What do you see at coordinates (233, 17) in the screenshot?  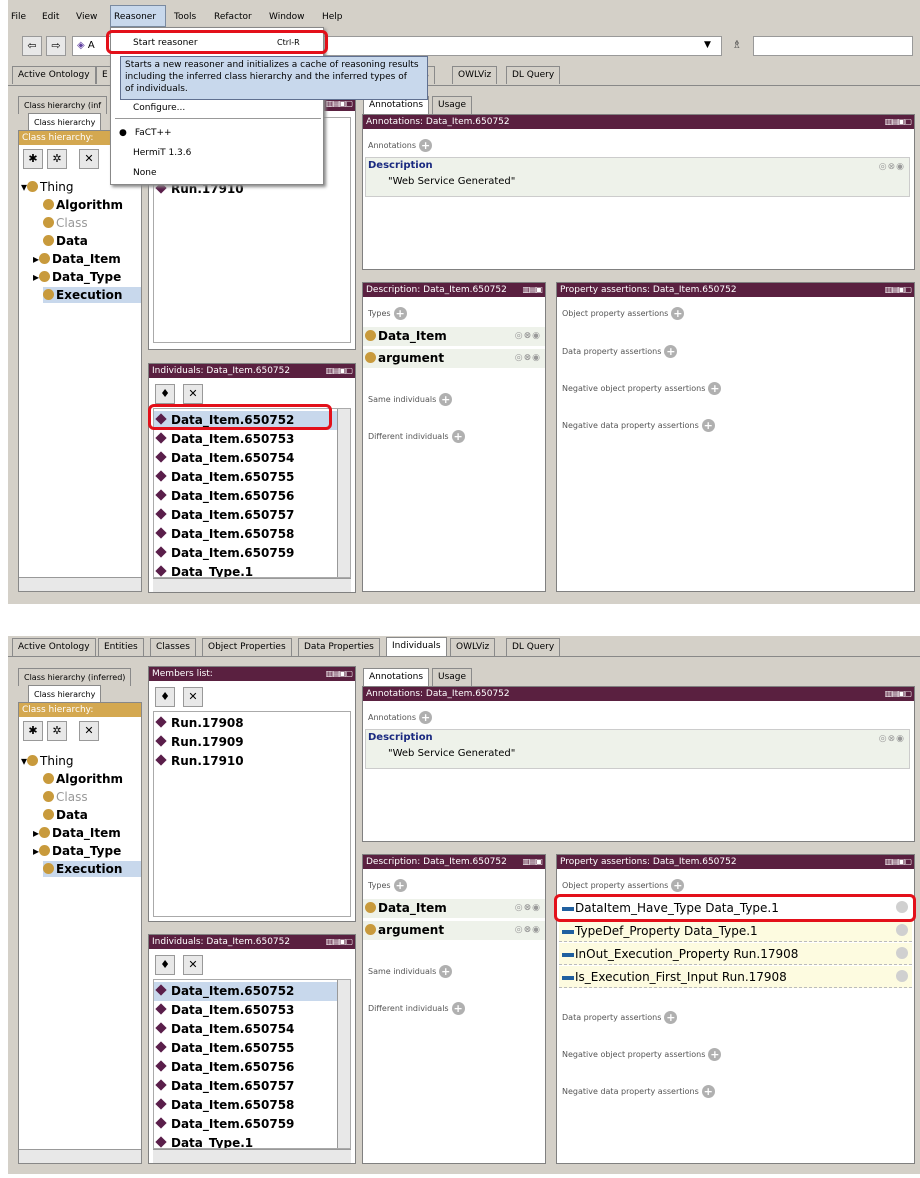 I see `menu-refactor: Refactor` at bounding box center [233, 17].